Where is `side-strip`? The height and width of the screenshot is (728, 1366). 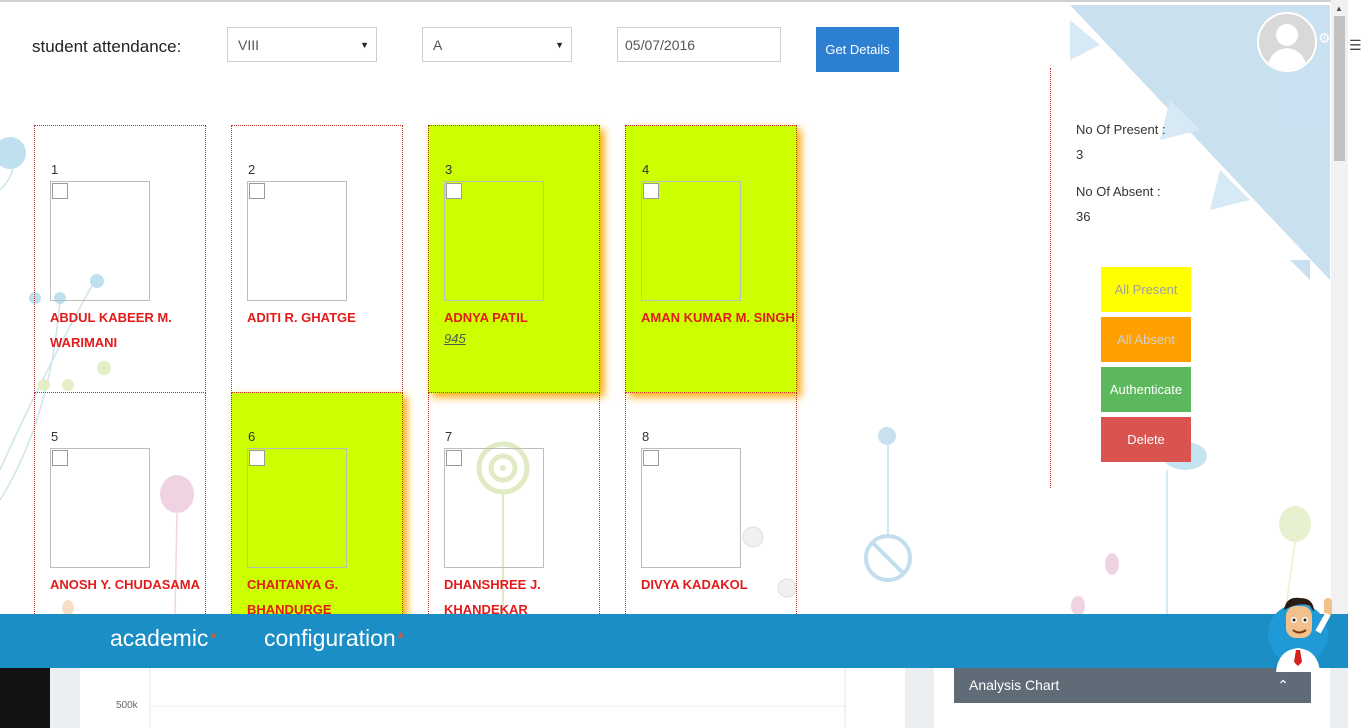
side-strip is located at coordinates (25, 698).